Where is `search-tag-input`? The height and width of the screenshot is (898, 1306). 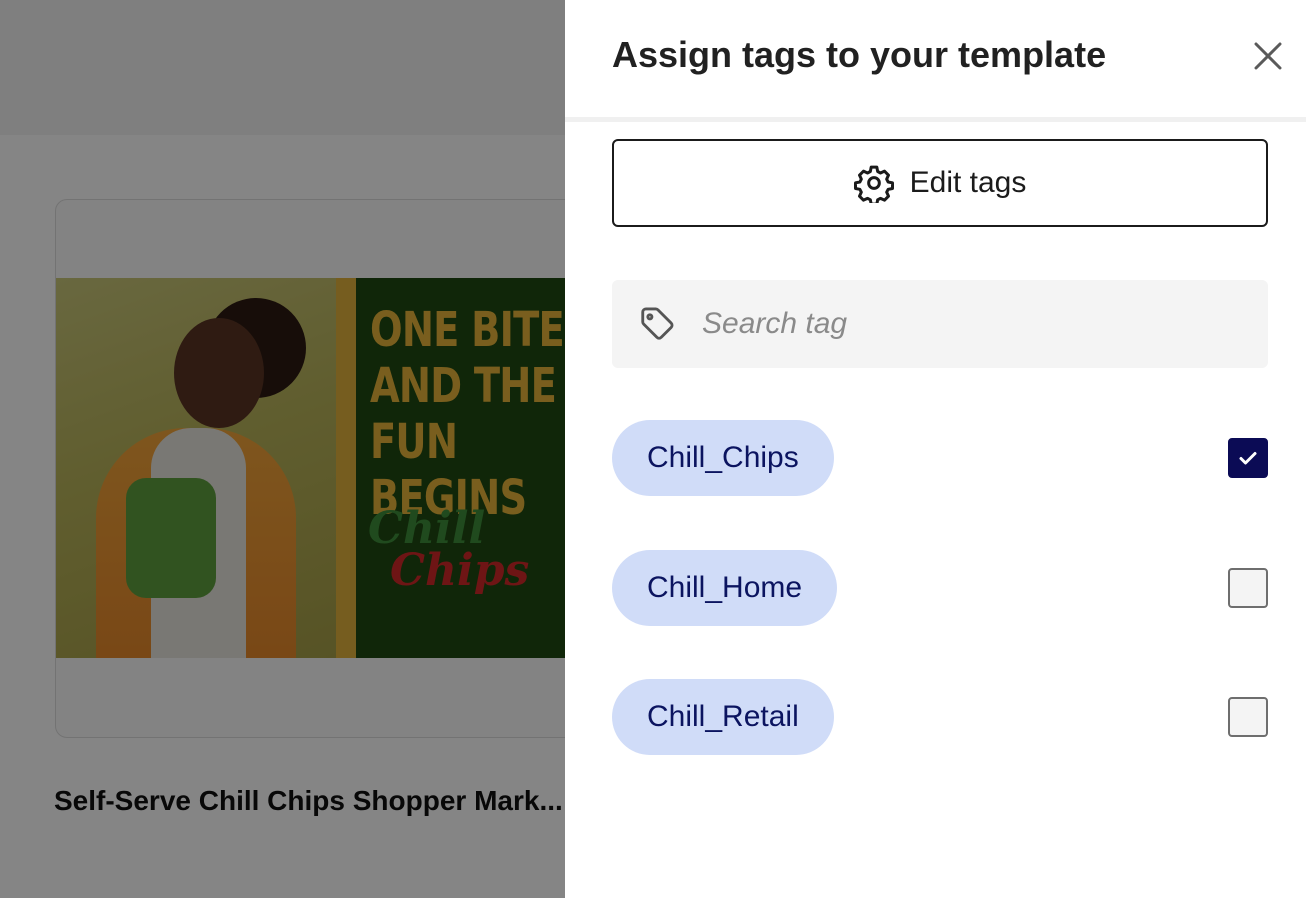
search-tag-input is located at coordinates (972, 324).